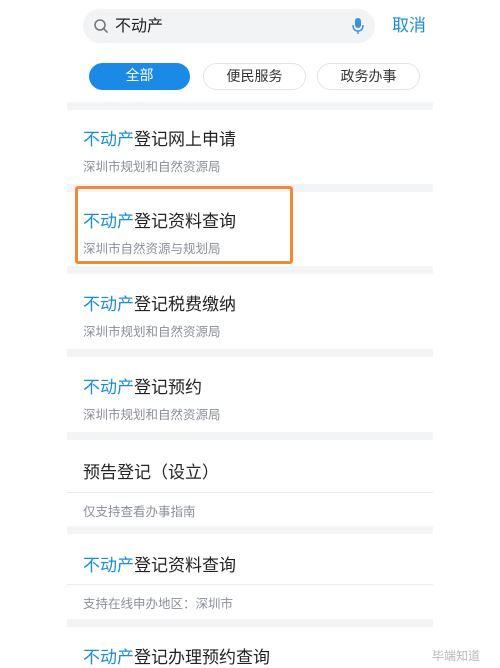 The height and width of the screenshot is (668, 500). I want to click on cancel-button: 取消, so click(409, 26).